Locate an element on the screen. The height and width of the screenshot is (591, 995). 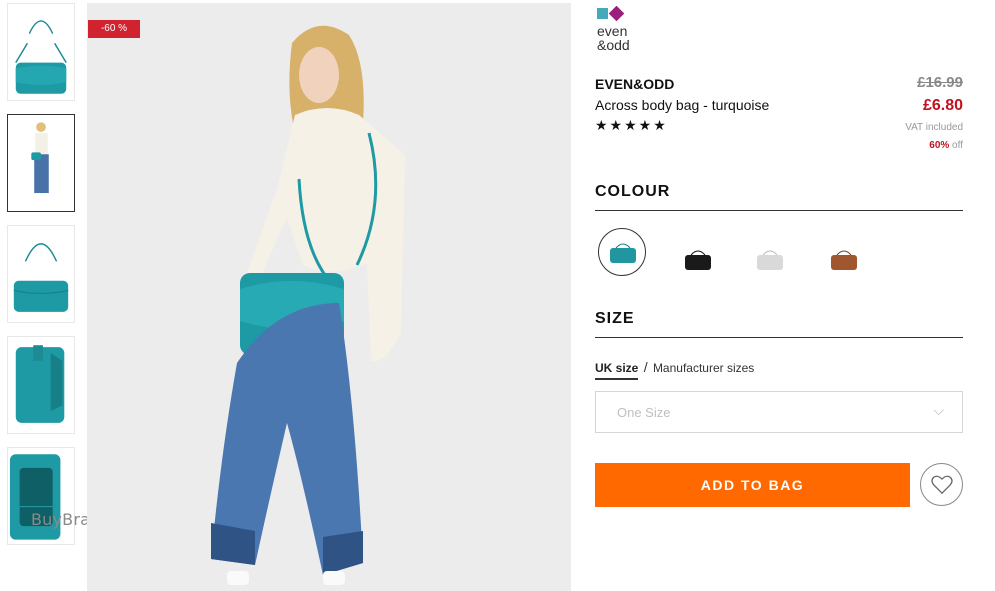
thumbnail-model-full is located at coordinates (41, 163).